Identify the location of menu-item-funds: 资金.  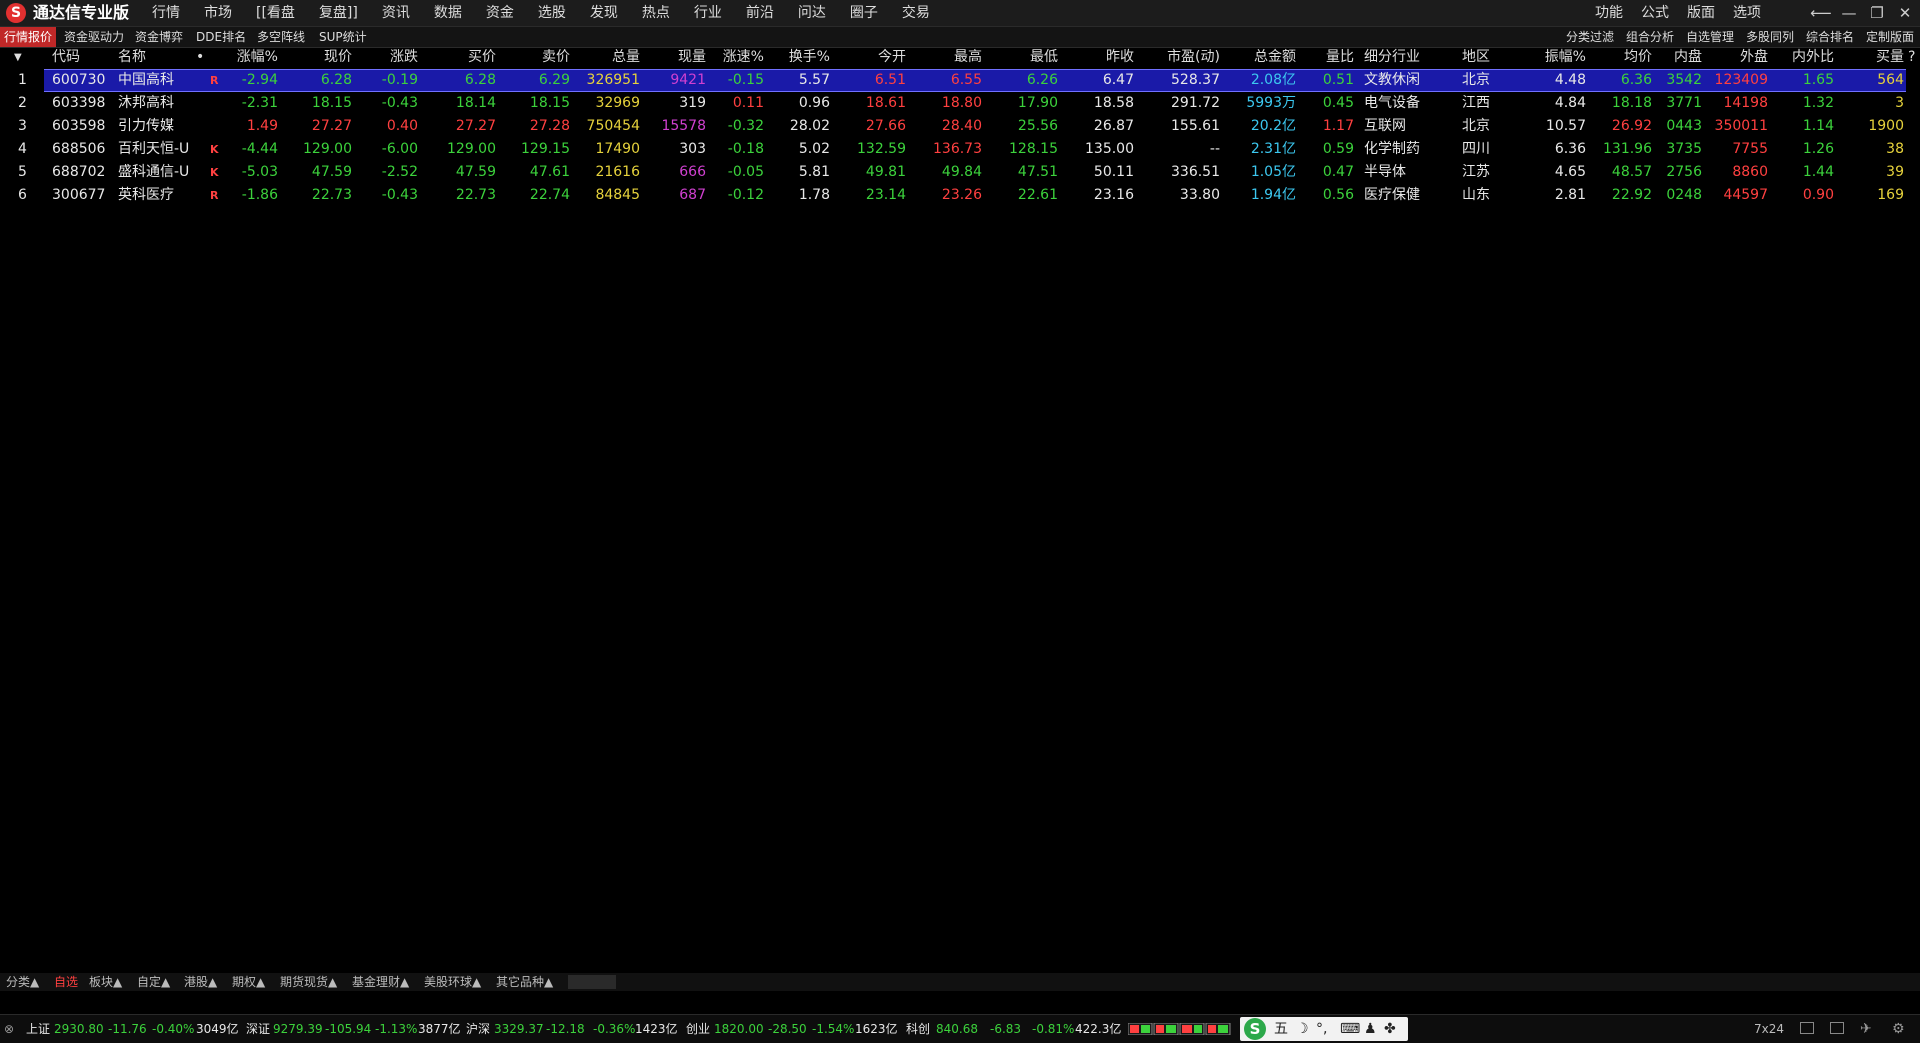
(500, 13).